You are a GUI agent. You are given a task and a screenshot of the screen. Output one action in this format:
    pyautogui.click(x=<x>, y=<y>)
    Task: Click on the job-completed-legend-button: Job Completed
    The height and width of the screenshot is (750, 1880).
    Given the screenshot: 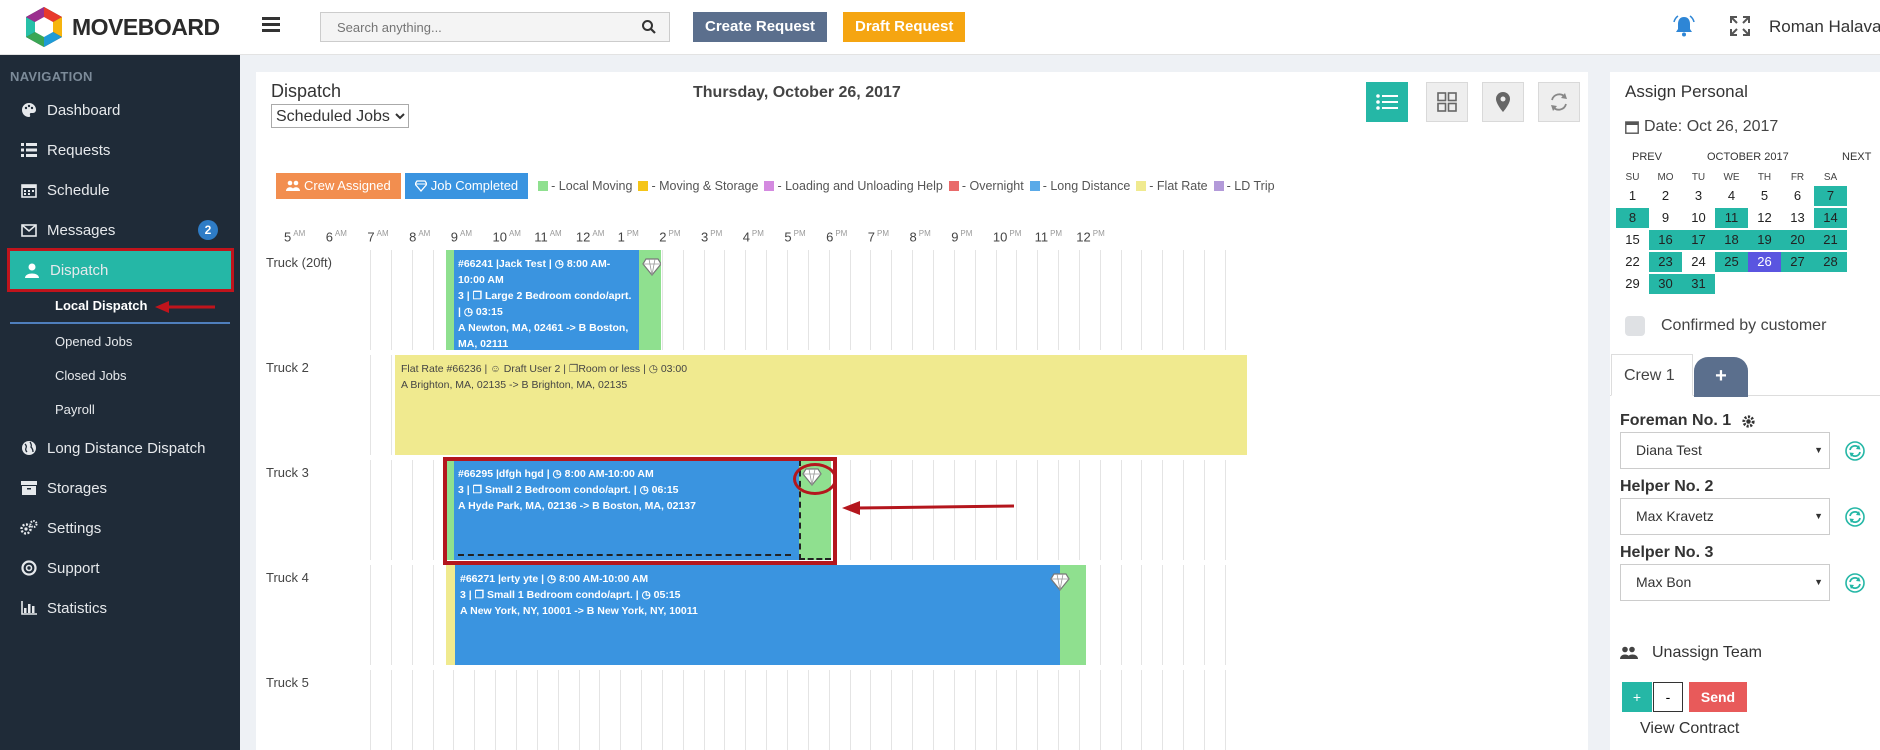 What is the action you would take?
    pyautogui.click(x=466, y=186)
    